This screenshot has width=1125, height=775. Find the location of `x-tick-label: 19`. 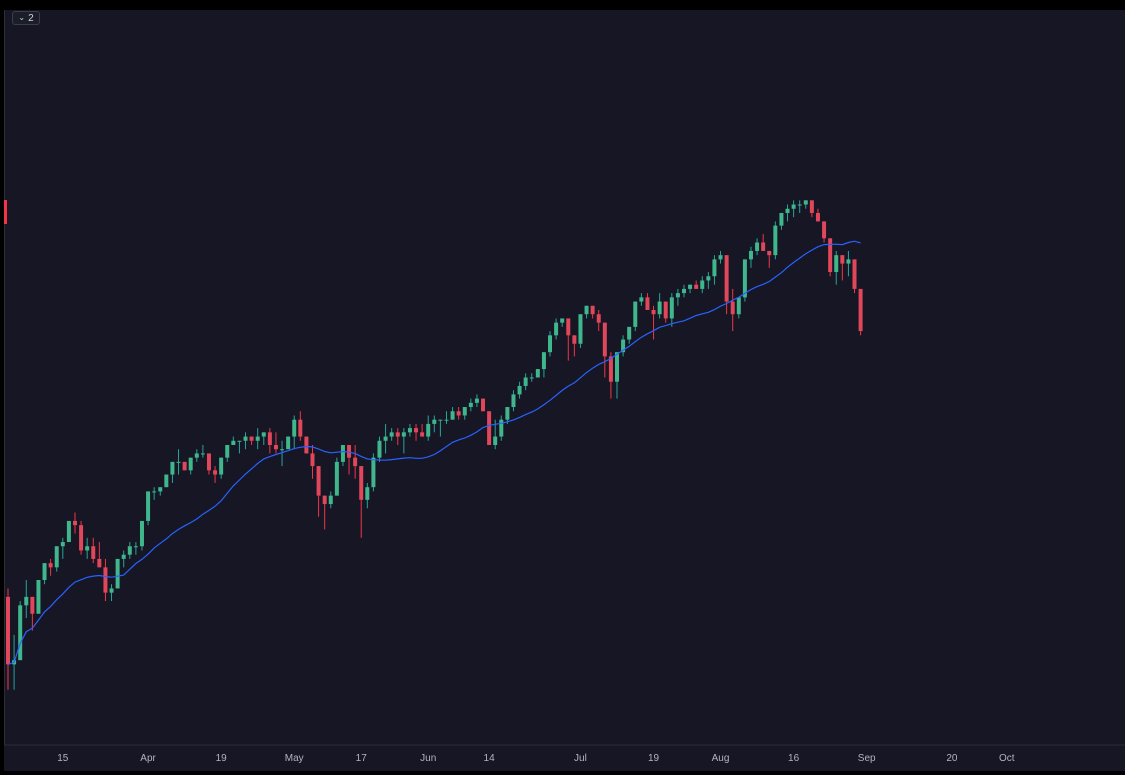

x-tick-label: 19 is located at coordinates (654, 758).